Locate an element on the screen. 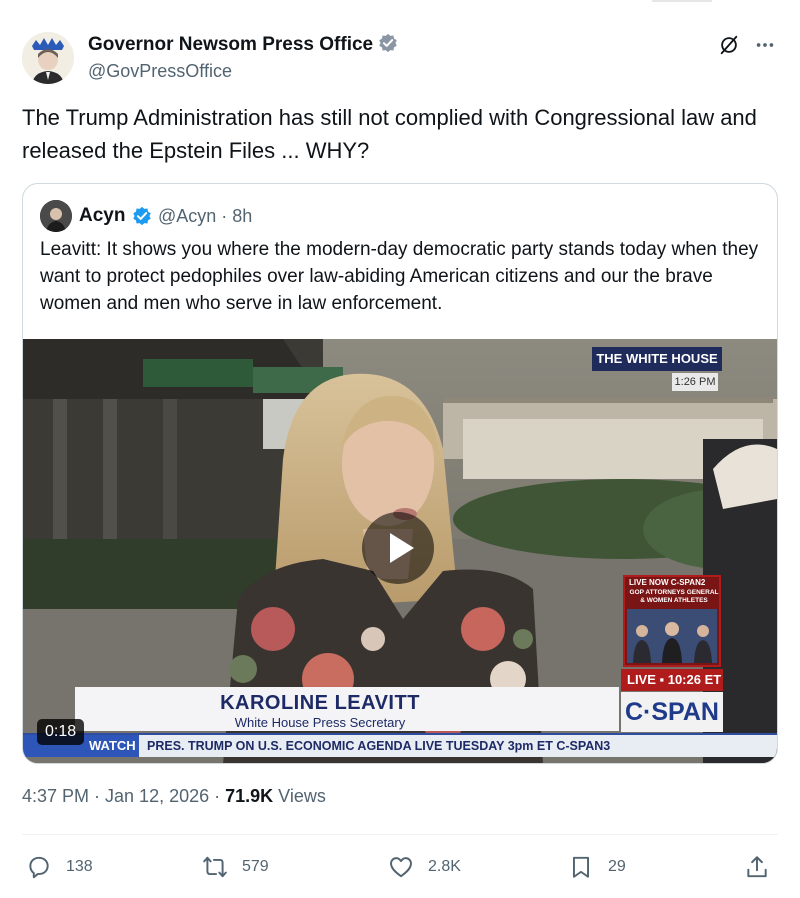 This screenshot has width=800, height=898. lower-third-name: KAROLINE LEAVITT is located at coordinates (320, 703).